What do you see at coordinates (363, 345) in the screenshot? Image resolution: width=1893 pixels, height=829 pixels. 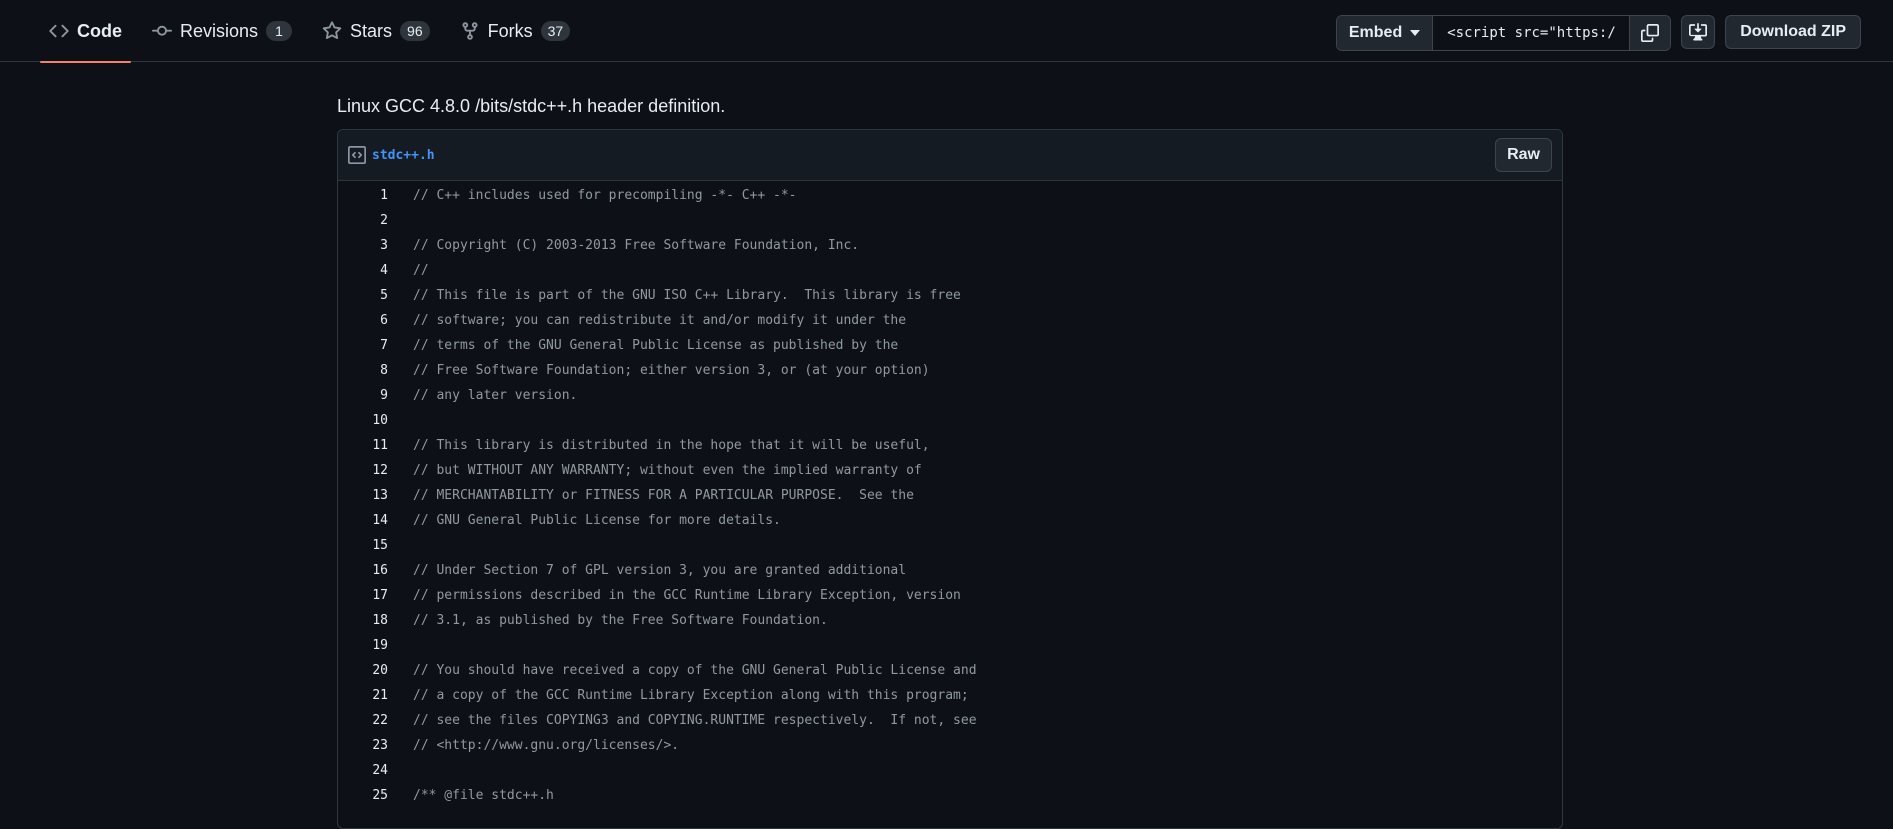 I see `line-number: 7` at bounding box center [363, 345].